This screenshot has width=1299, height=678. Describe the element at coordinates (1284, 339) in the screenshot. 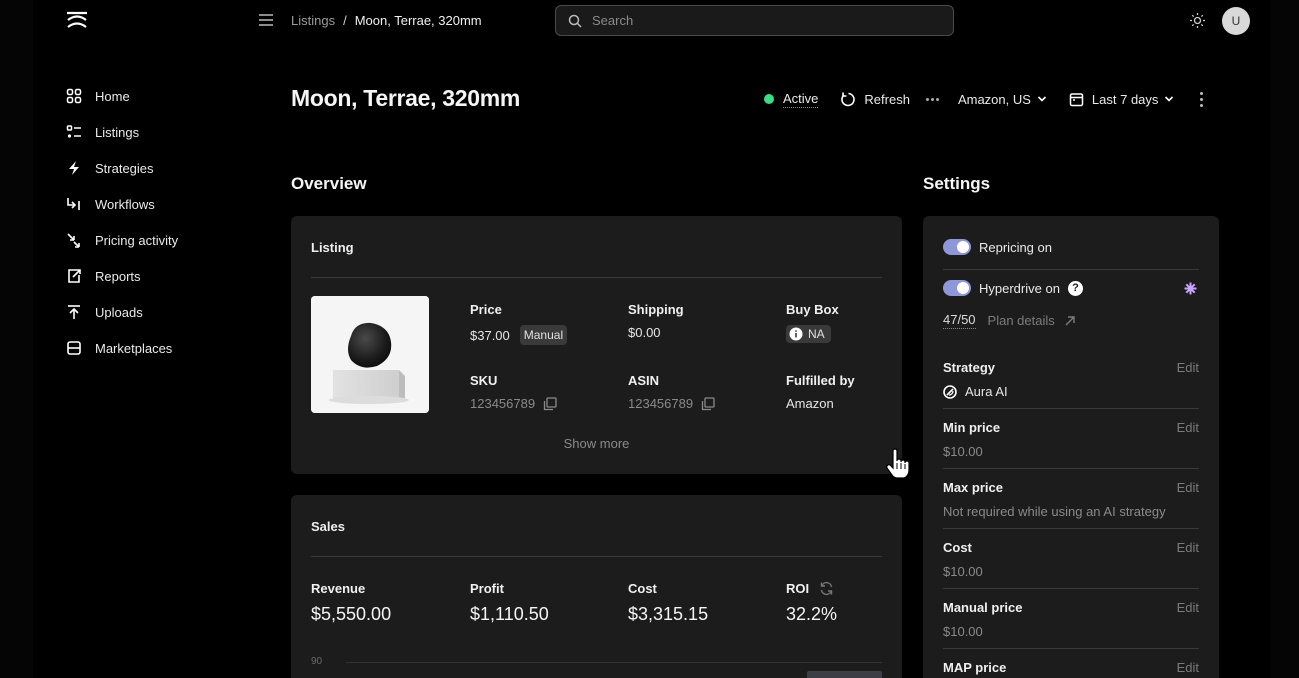

I see `right-gutter` at that location.